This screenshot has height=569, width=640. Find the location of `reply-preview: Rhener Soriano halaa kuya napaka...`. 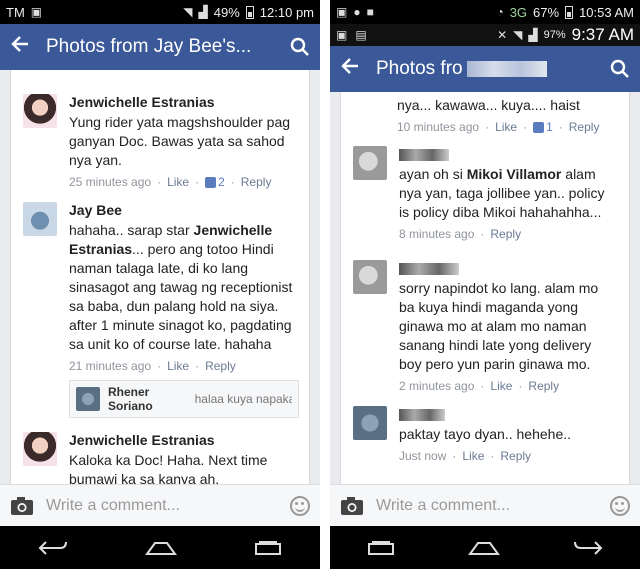

reply-preview: Rhener Soriano halaa kuya napaka... is located at coordinates (184, 399).